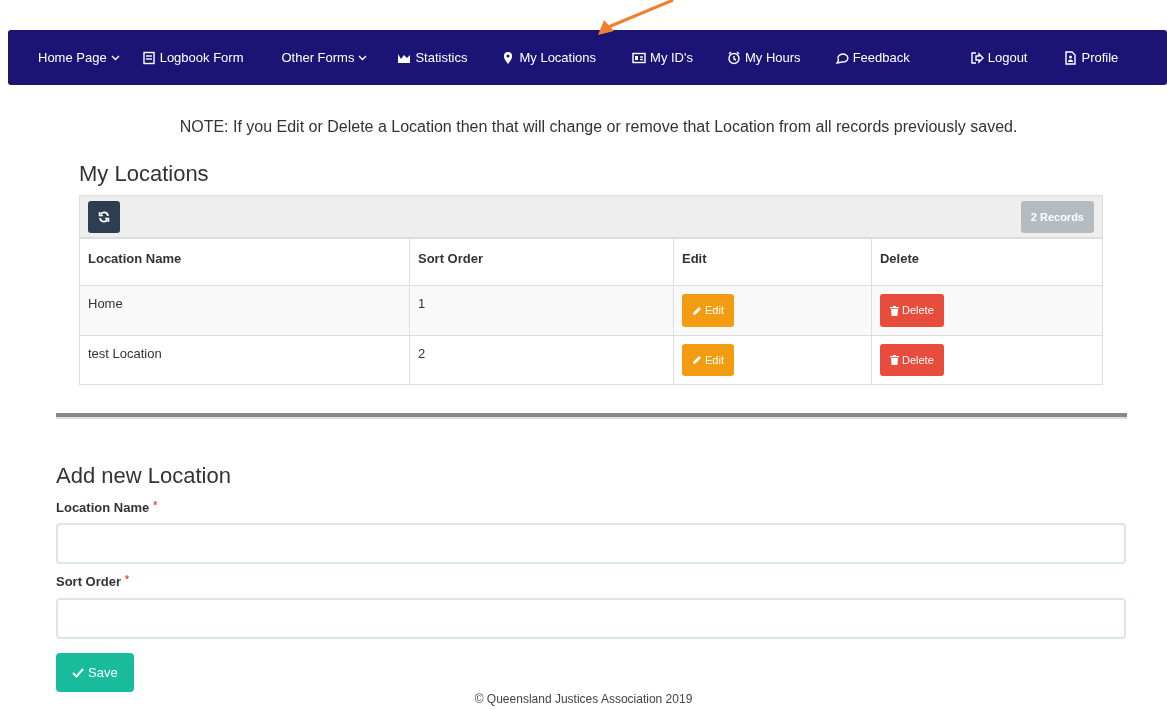 This screenshot has width=1167, height=709. I want to click on nav-link: Other Forms, so click(324, 57).